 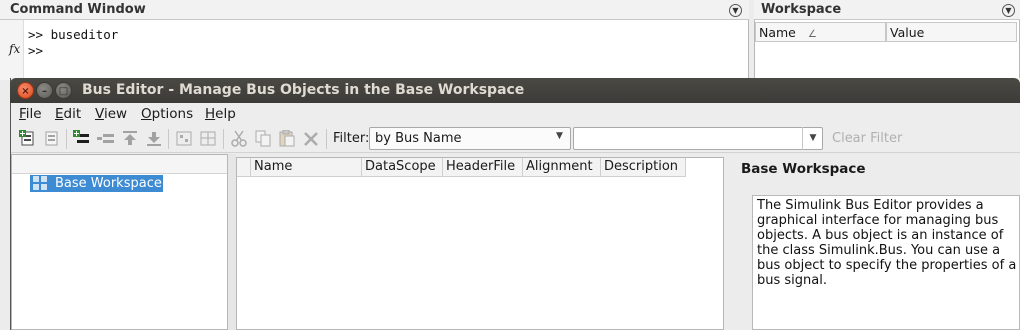 What do you see at coordinates (208, 138) in the screenshot?
I see `create-object-grid-icon` at bounding box center [208, 138].